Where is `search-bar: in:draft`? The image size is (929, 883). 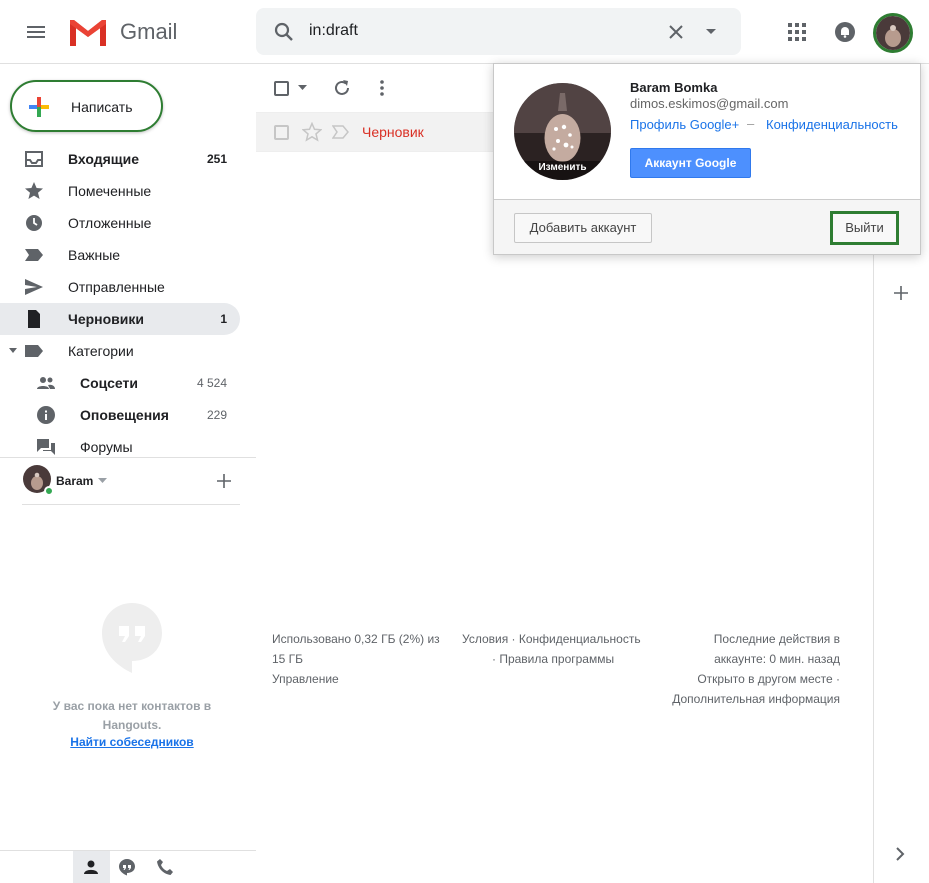 search-bar: in:draft is located at coordinates (498, 31).